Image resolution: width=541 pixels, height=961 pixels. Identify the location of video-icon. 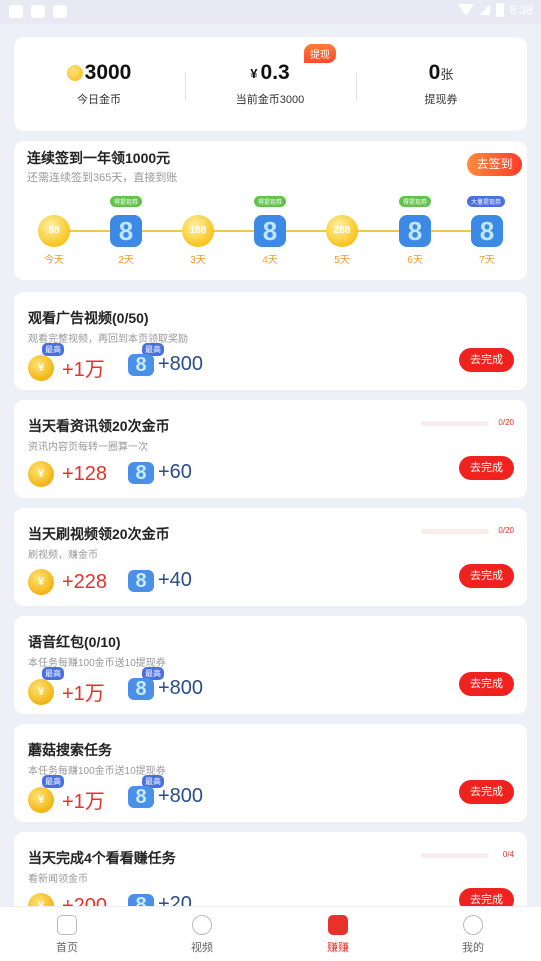
(202, 925).